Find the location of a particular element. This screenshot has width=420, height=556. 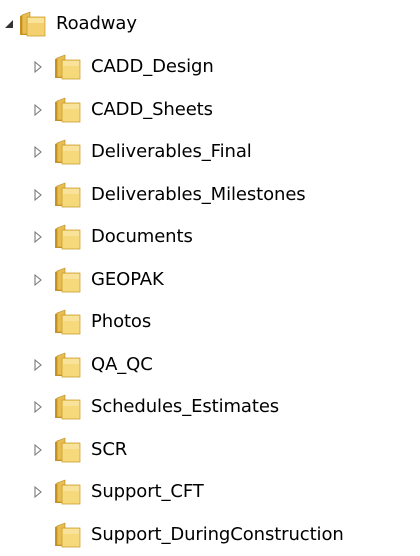

tree-item-label: CADD_Design is located at coordinates (152, 66).